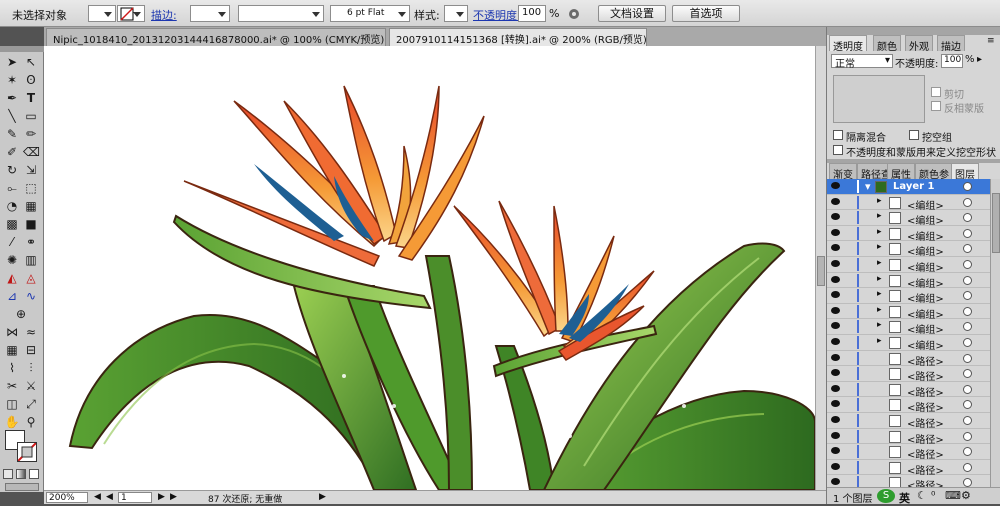 Image resolution: width=1000 pixels, height=506 pixels. Describe the element at coordinates (913, 187) in the screenshot. I see `layer-row-layer1: ▾ Layer 1` at that location.